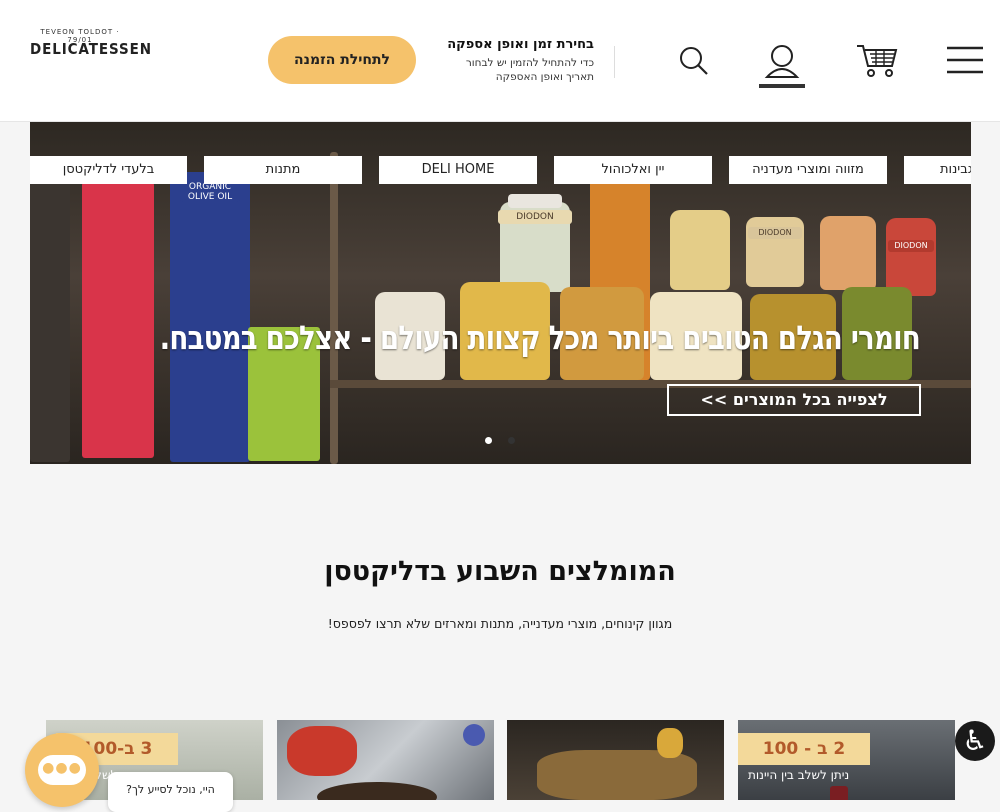 Image resolution: width=1000 pixels, height=812 pixels. What do you see at coordinates (877, 60) in the screenshot?
I see `cart-icon` at bounding box center [877, 60].